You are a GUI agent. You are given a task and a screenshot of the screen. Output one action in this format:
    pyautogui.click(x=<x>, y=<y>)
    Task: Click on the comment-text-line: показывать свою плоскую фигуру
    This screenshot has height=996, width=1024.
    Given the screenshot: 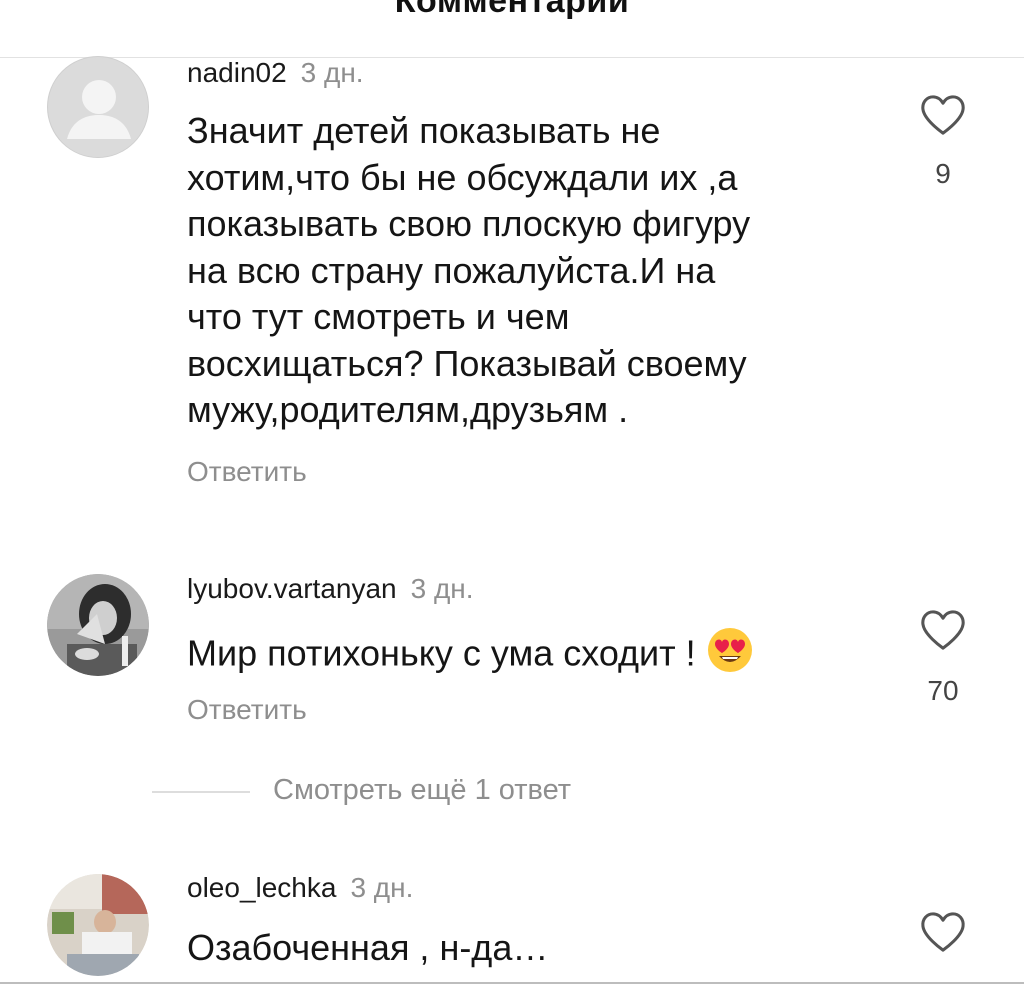 What is the action you would take?
    pyautogui.click(x=469, y=223)
    